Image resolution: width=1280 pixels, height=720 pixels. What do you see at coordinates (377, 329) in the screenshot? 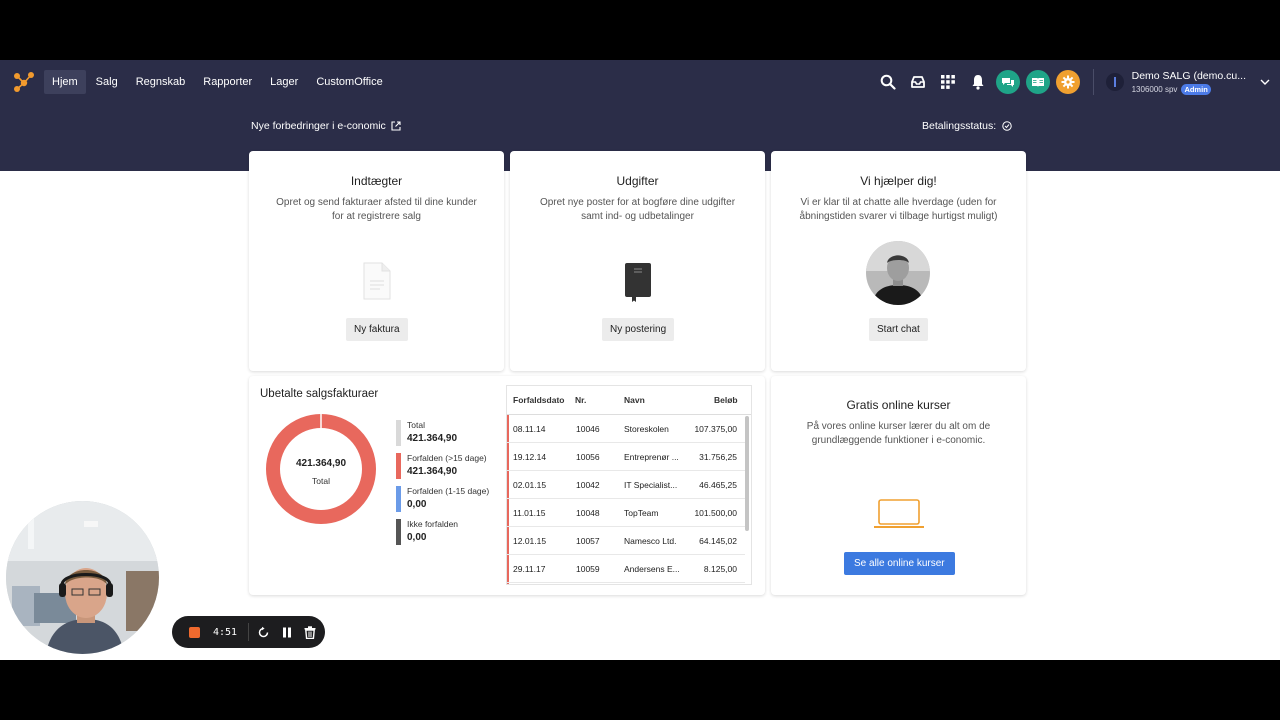
I see `new-invoice-button: Ny faktura` at bounding box center [377, 329].